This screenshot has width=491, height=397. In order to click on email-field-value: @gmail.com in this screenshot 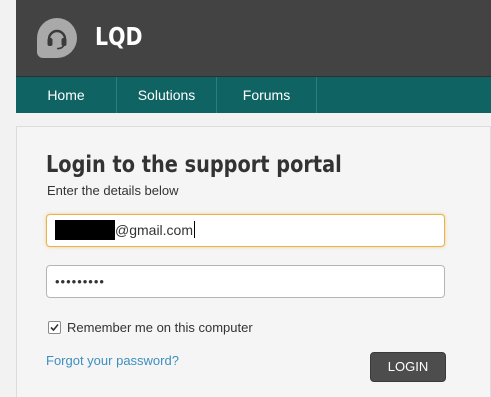, I will do `click(154, 230)`.